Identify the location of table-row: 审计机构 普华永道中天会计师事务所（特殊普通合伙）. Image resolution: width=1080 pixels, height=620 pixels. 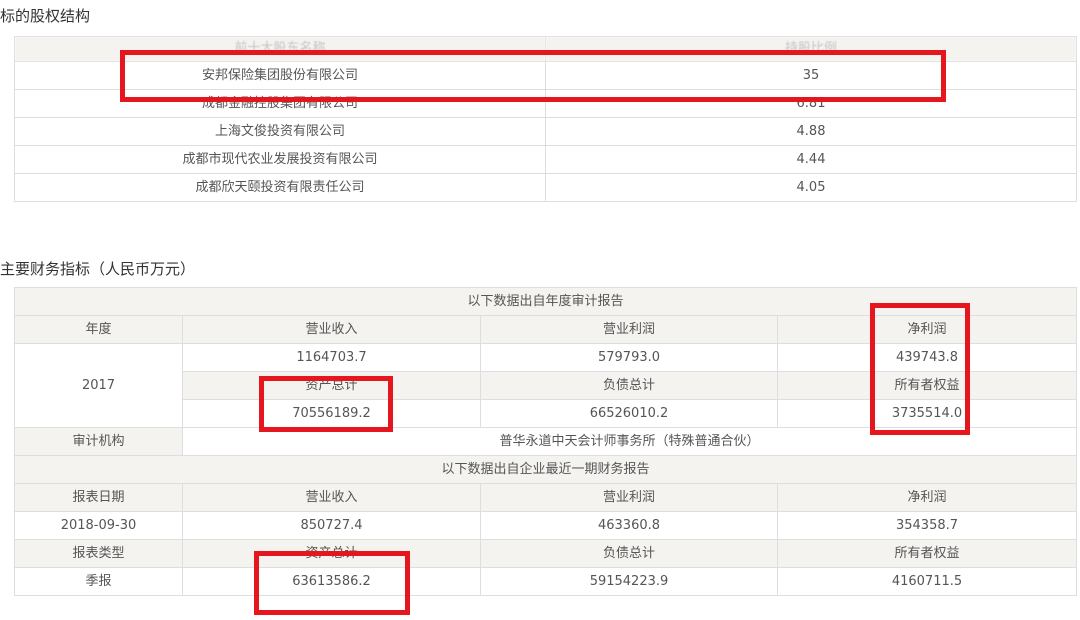
(546, 441).